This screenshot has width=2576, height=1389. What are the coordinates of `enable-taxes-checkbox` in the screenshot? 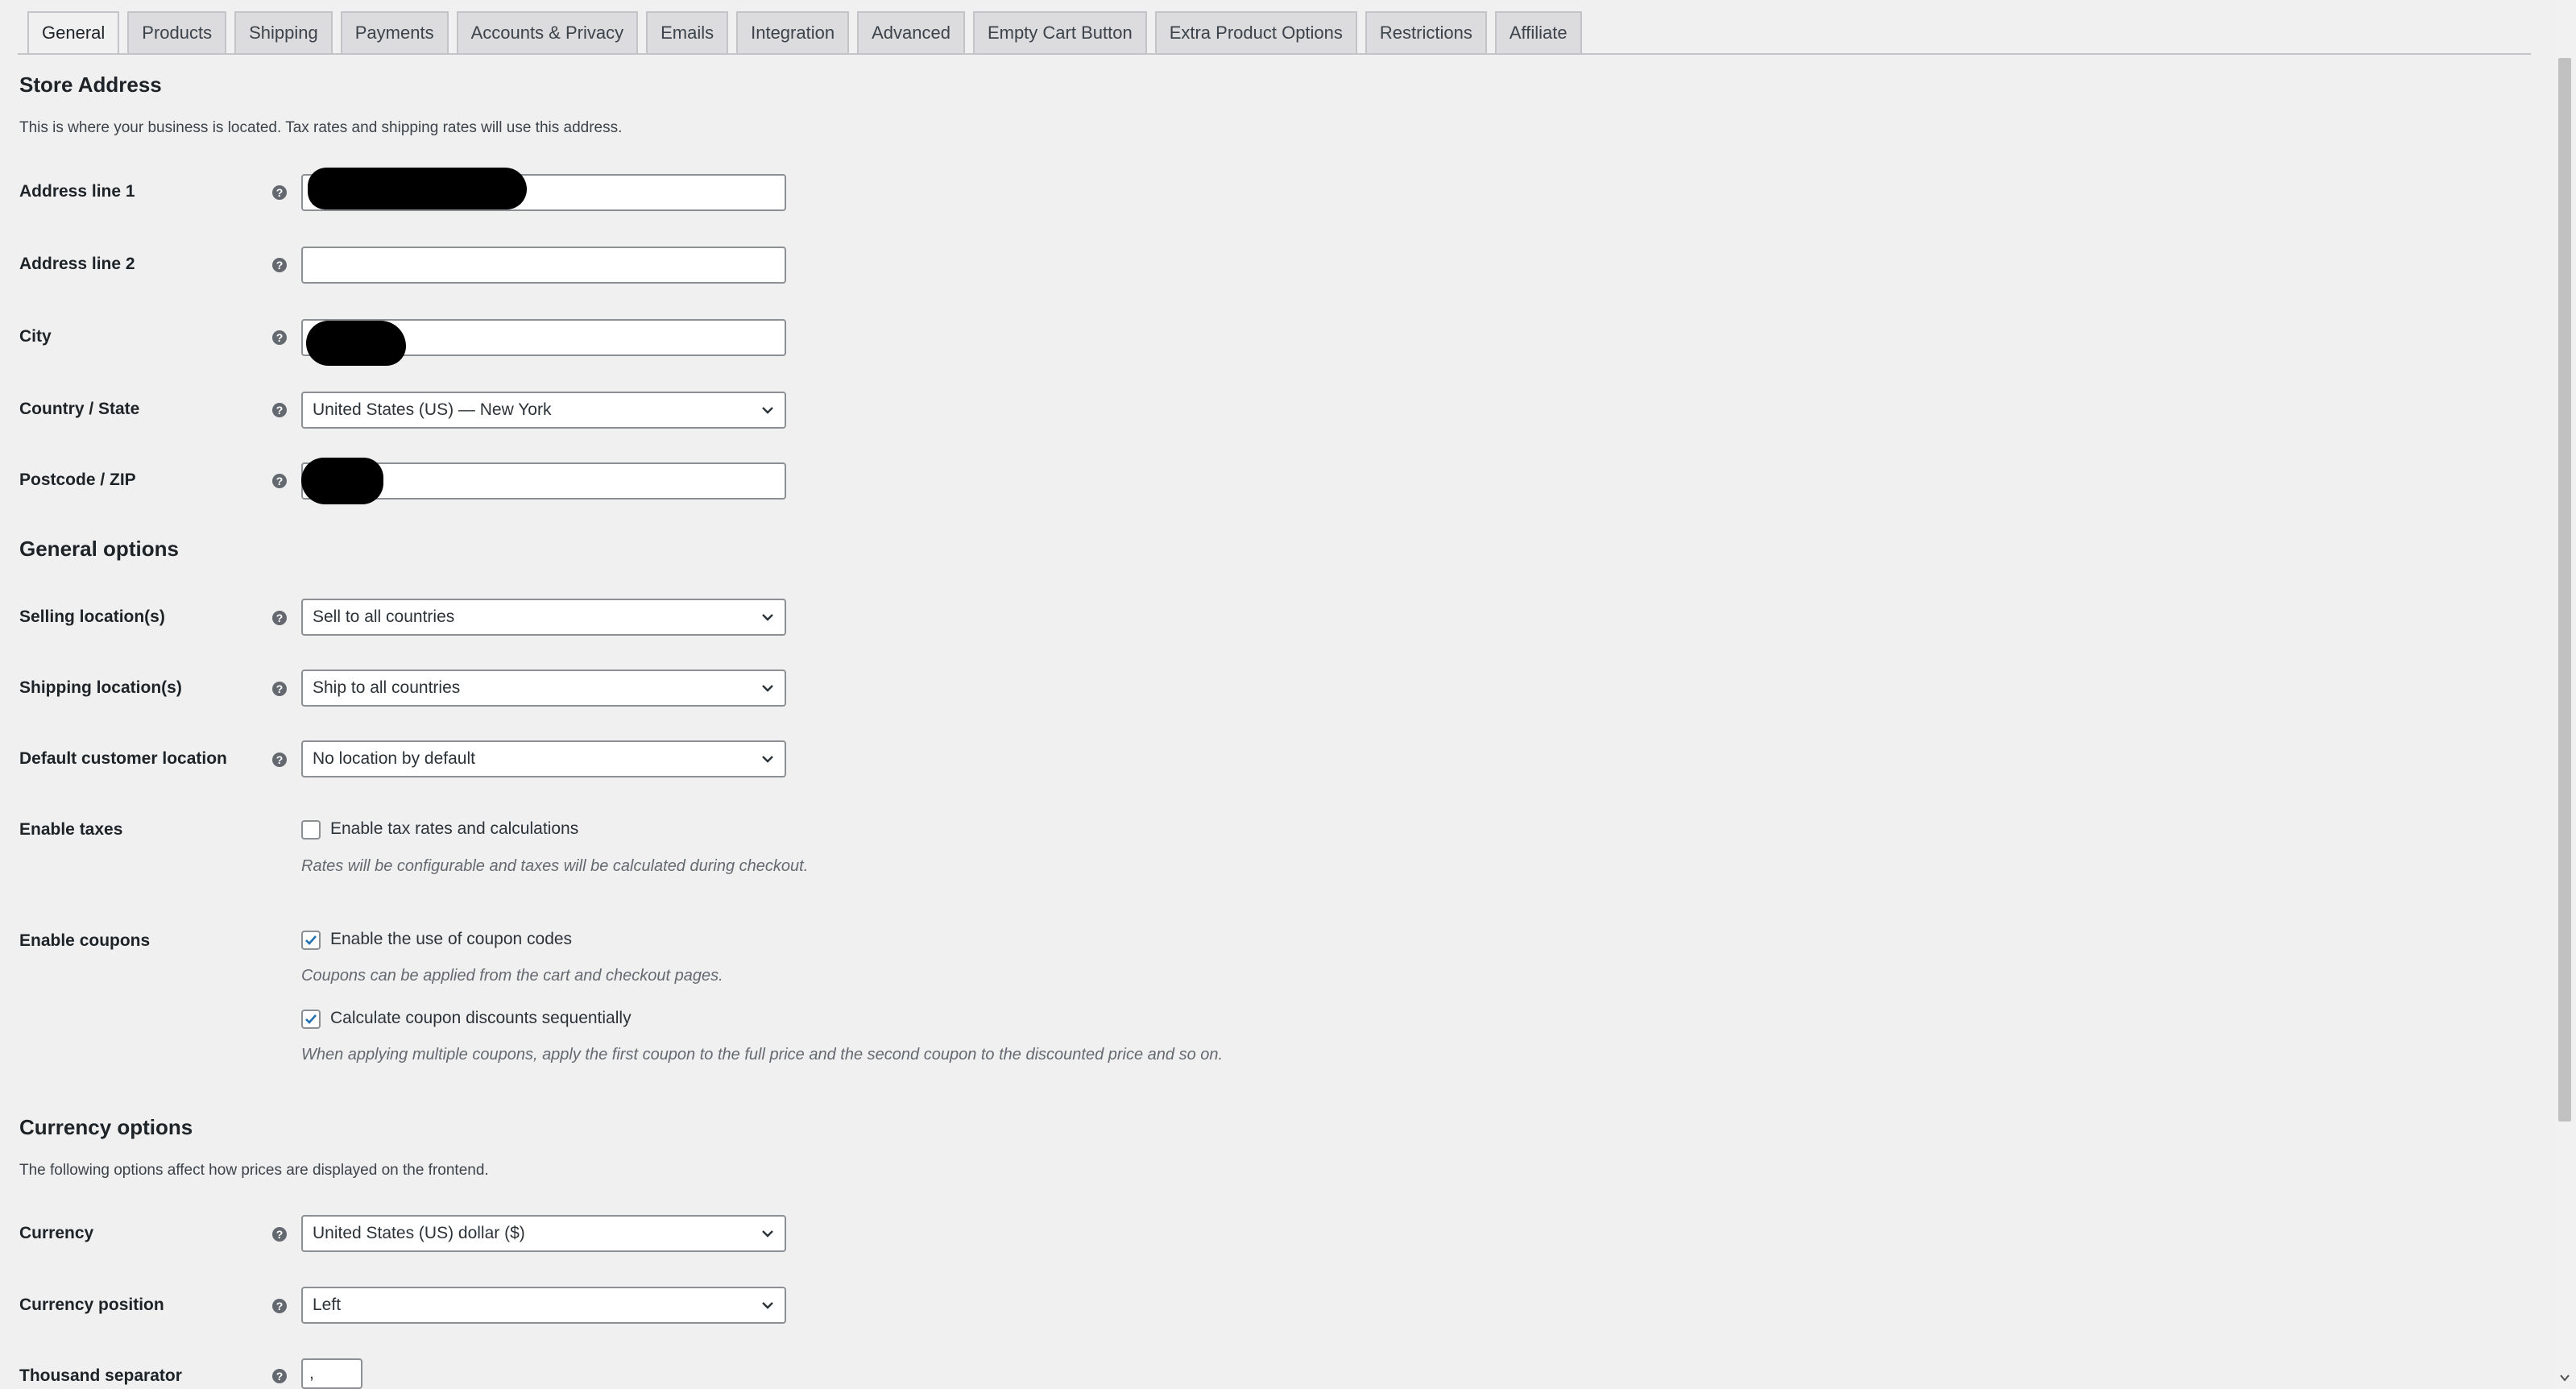 It's located at (311, 830).